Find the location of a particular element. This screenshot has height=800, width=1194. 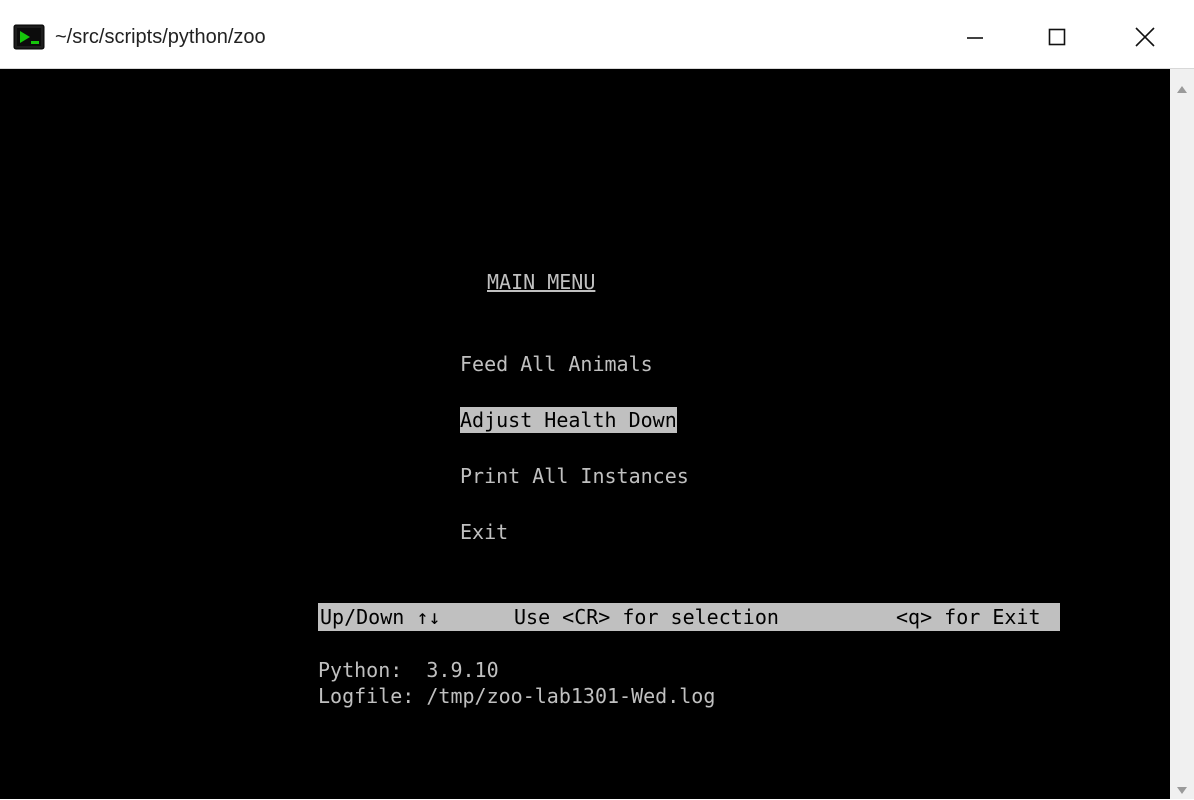

terminal-app-icon is located at coordinates (29, 37).